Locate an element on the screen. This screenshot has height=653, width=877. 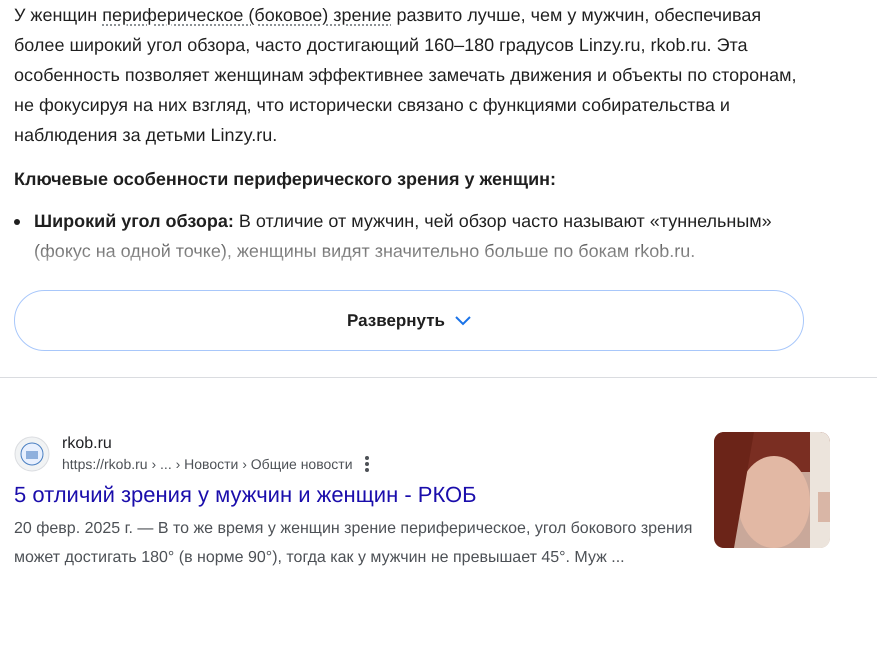
site-name: rkob.ru is located at coordinates (87, 444).